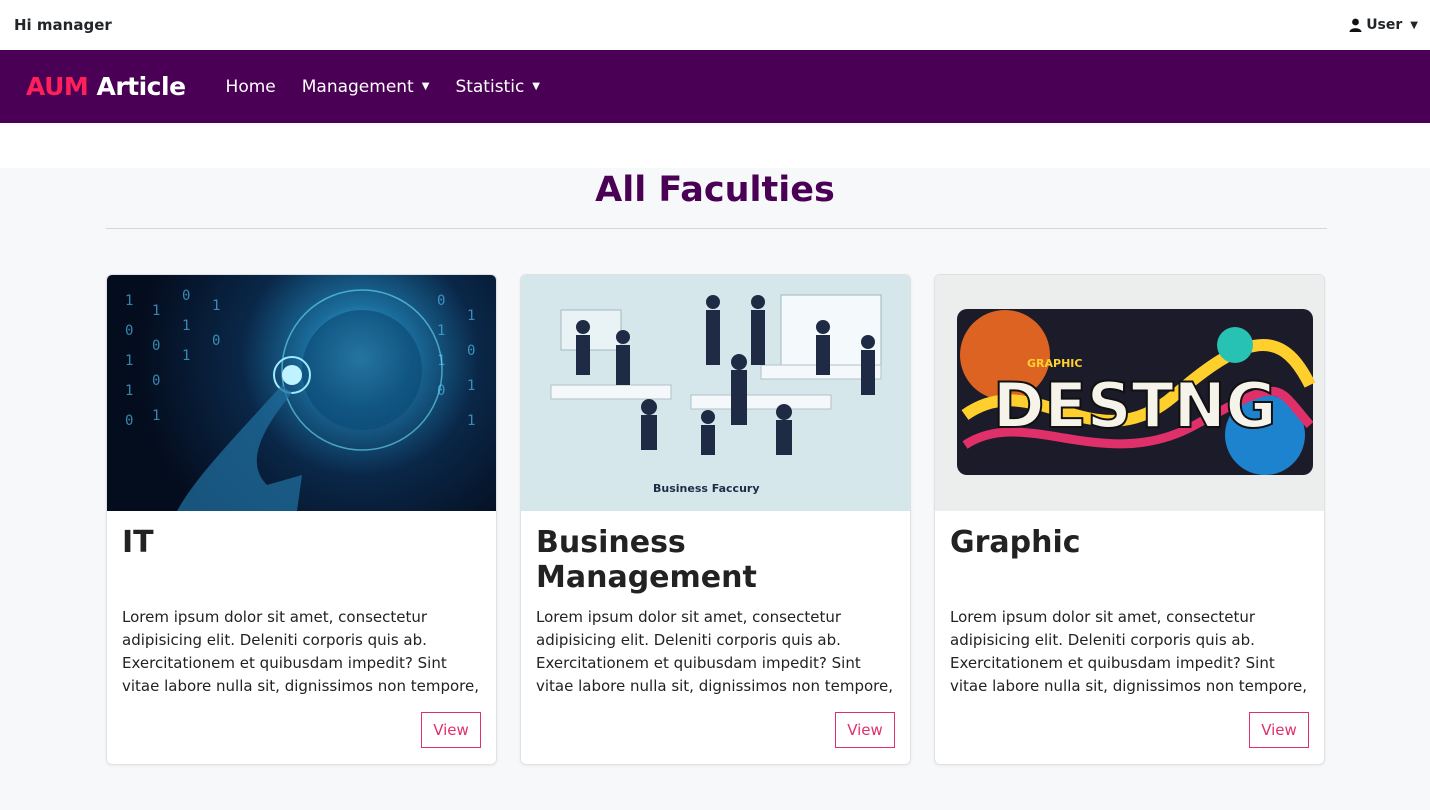 The image size is (1430, 810). I want to click on top-bar: Hi manager User ▼, so click(715, 25).